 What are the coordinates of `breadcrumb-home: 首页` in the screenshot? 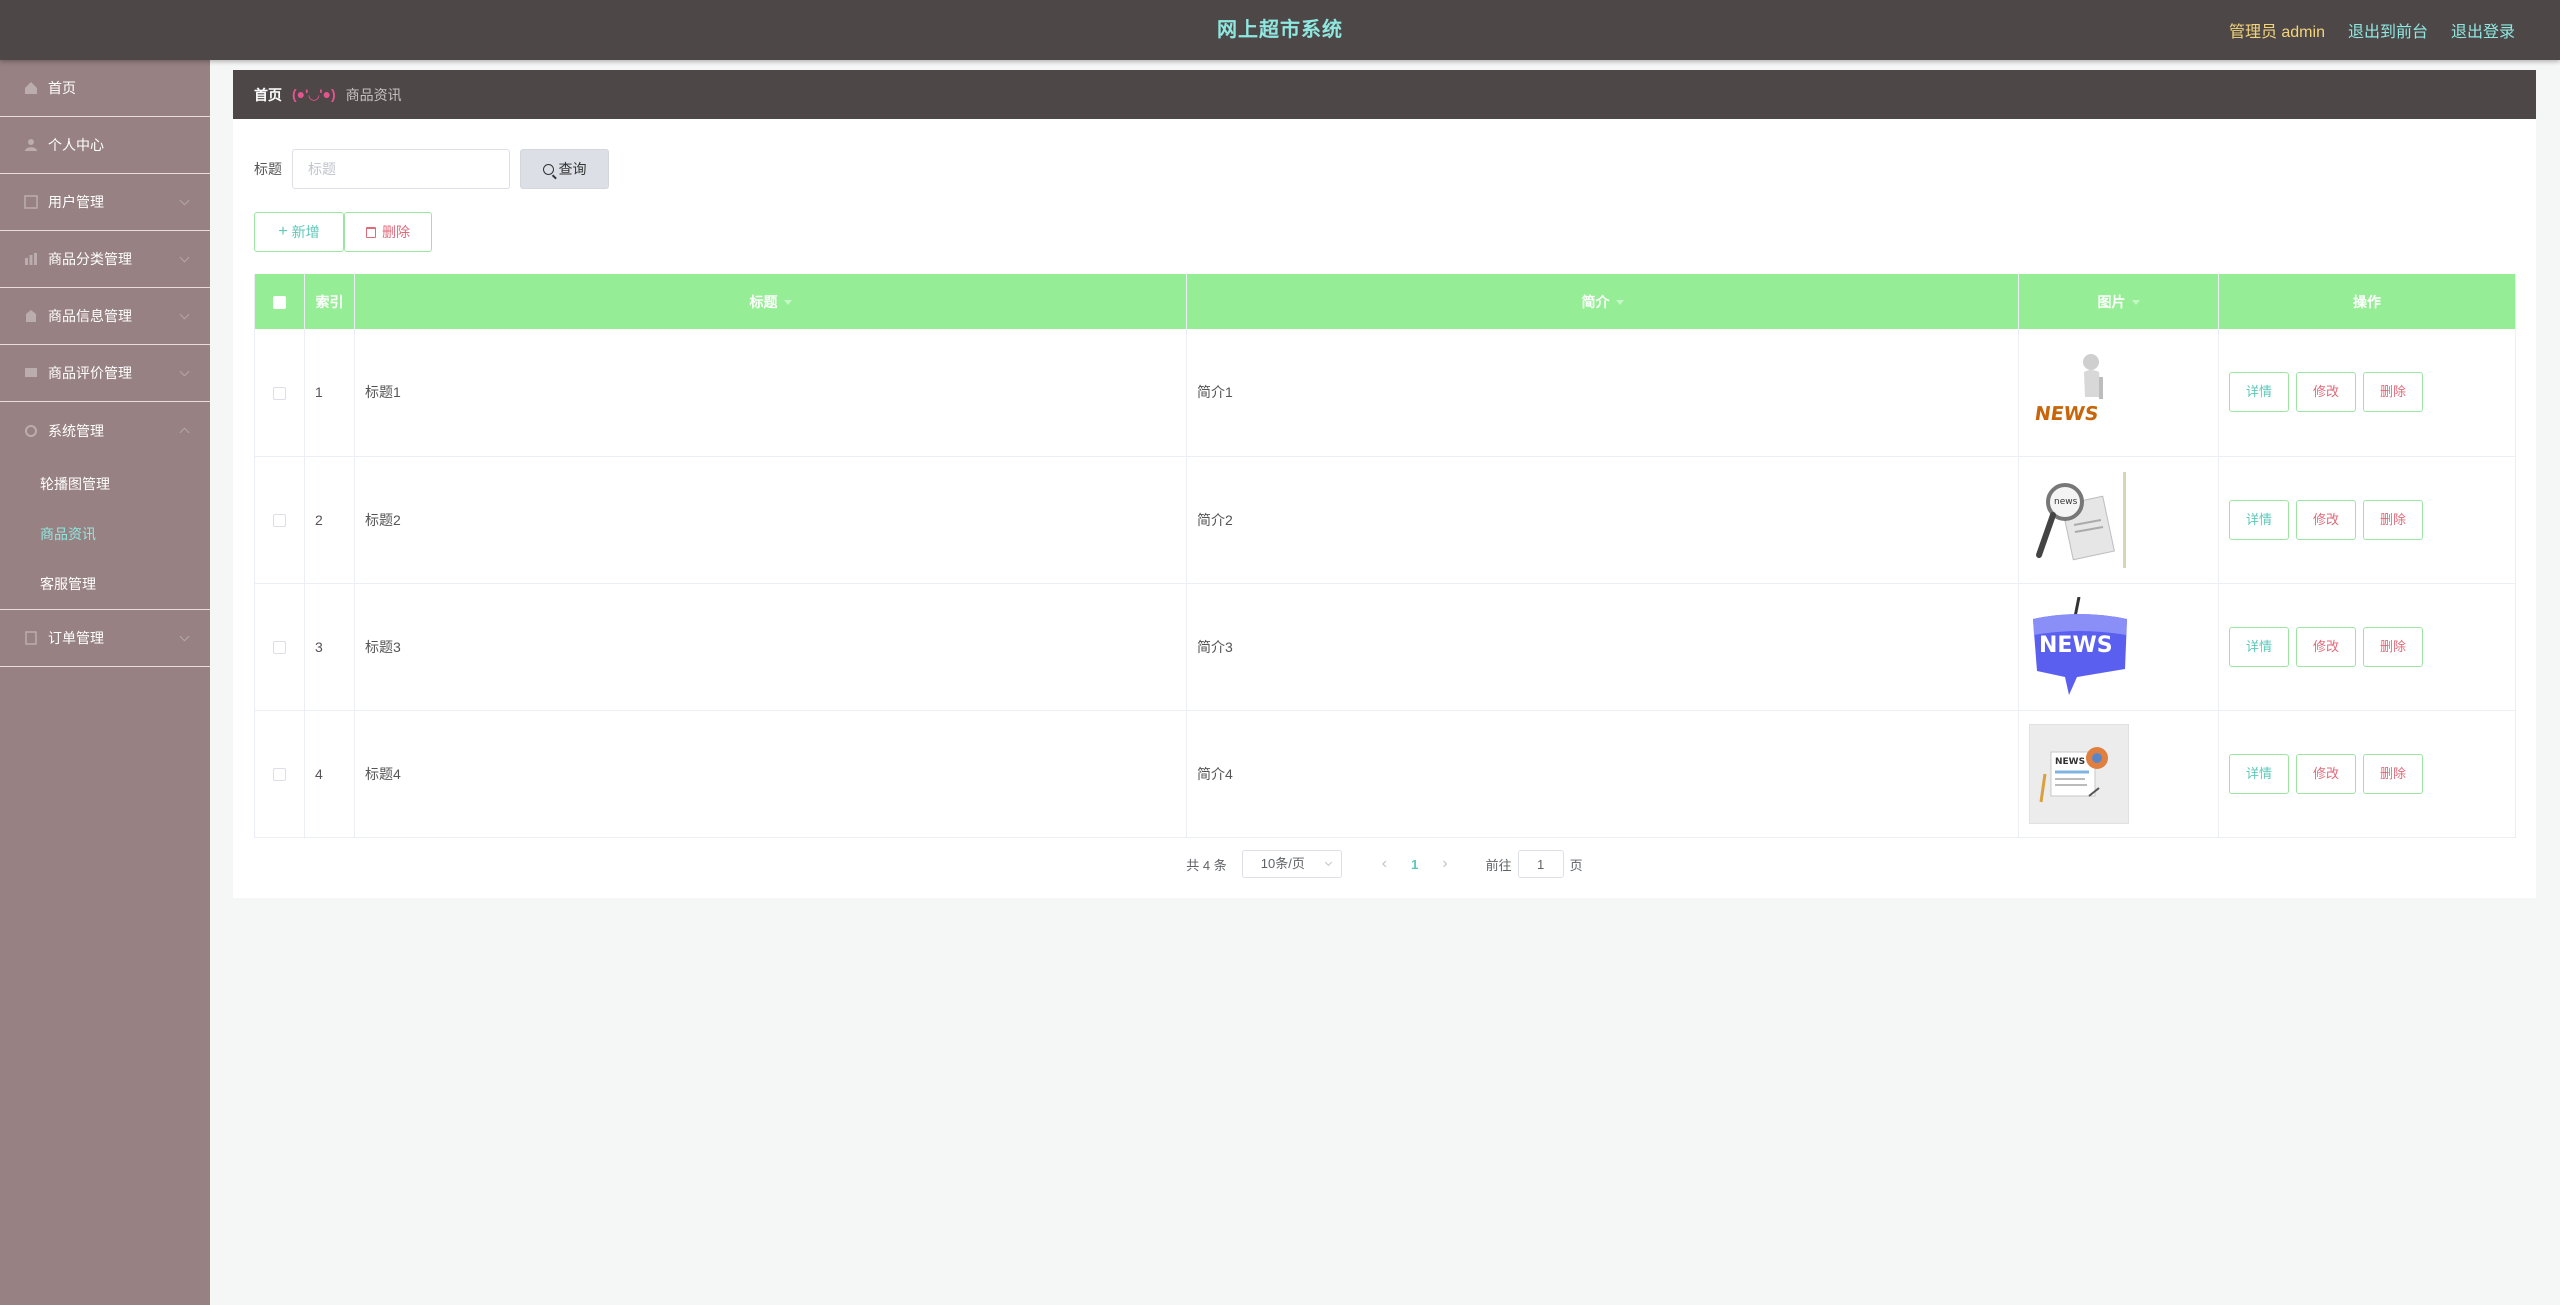 It's located at (268, 95).